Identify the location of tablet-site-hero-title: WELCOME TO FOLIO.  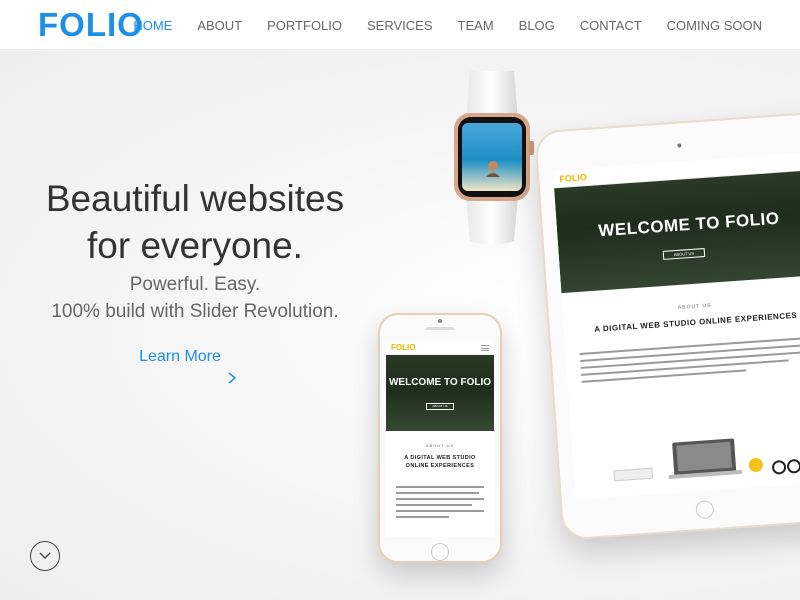
(689, 224).